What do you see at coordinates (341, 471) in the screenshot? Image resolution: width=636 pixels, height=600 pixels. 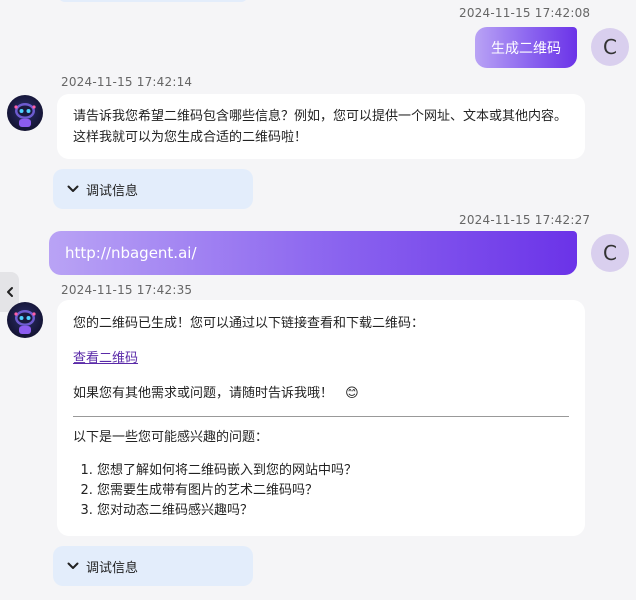 I see `suggested-question: 您想了解如何将二维码嵌入到您的网站中吗？` at bounding box center [341, 471].